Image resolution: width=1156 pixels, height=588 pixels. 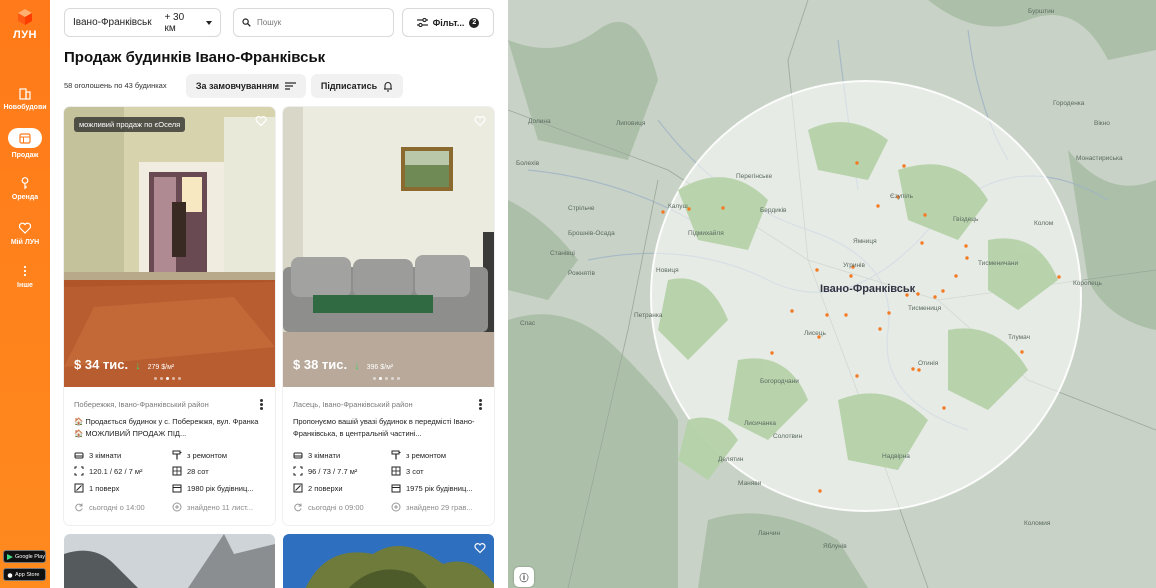 I want to click on map-place-label: Стрільче, so click(x=581, y=208).